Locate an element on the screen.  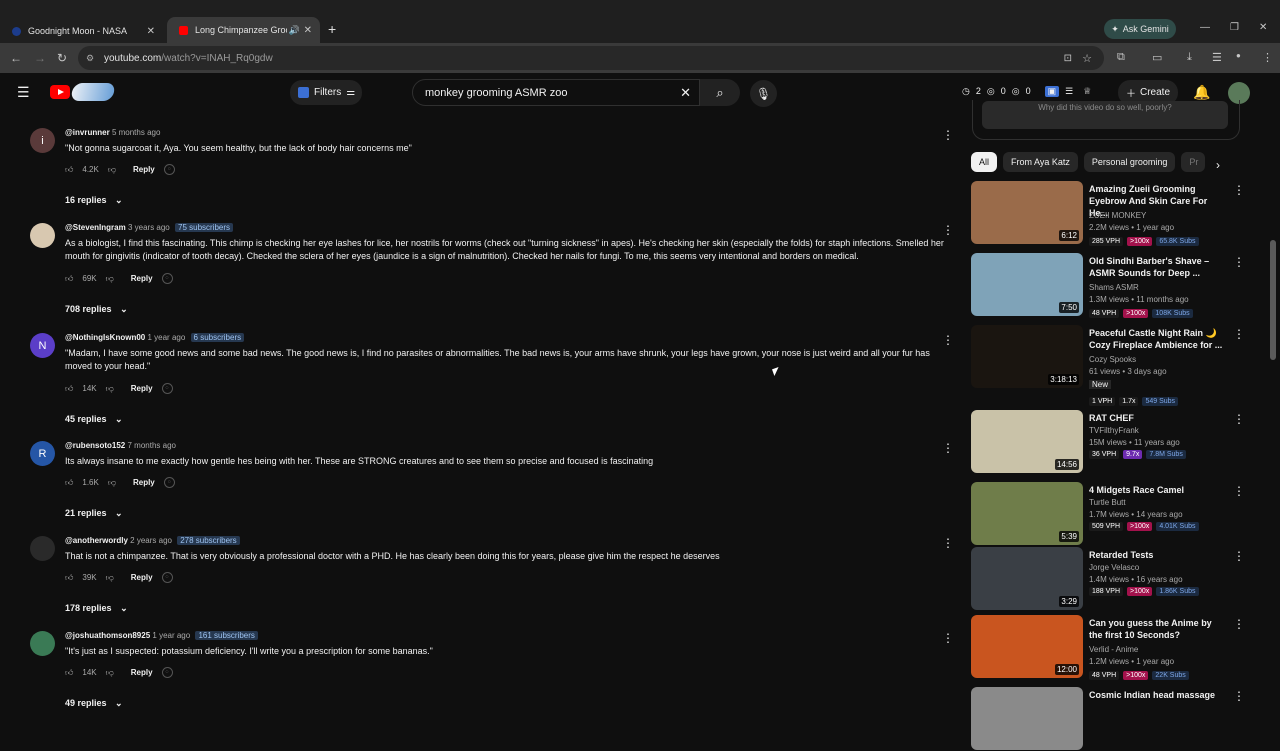
profile-icon: ● is located at coordinates (1238, 55).